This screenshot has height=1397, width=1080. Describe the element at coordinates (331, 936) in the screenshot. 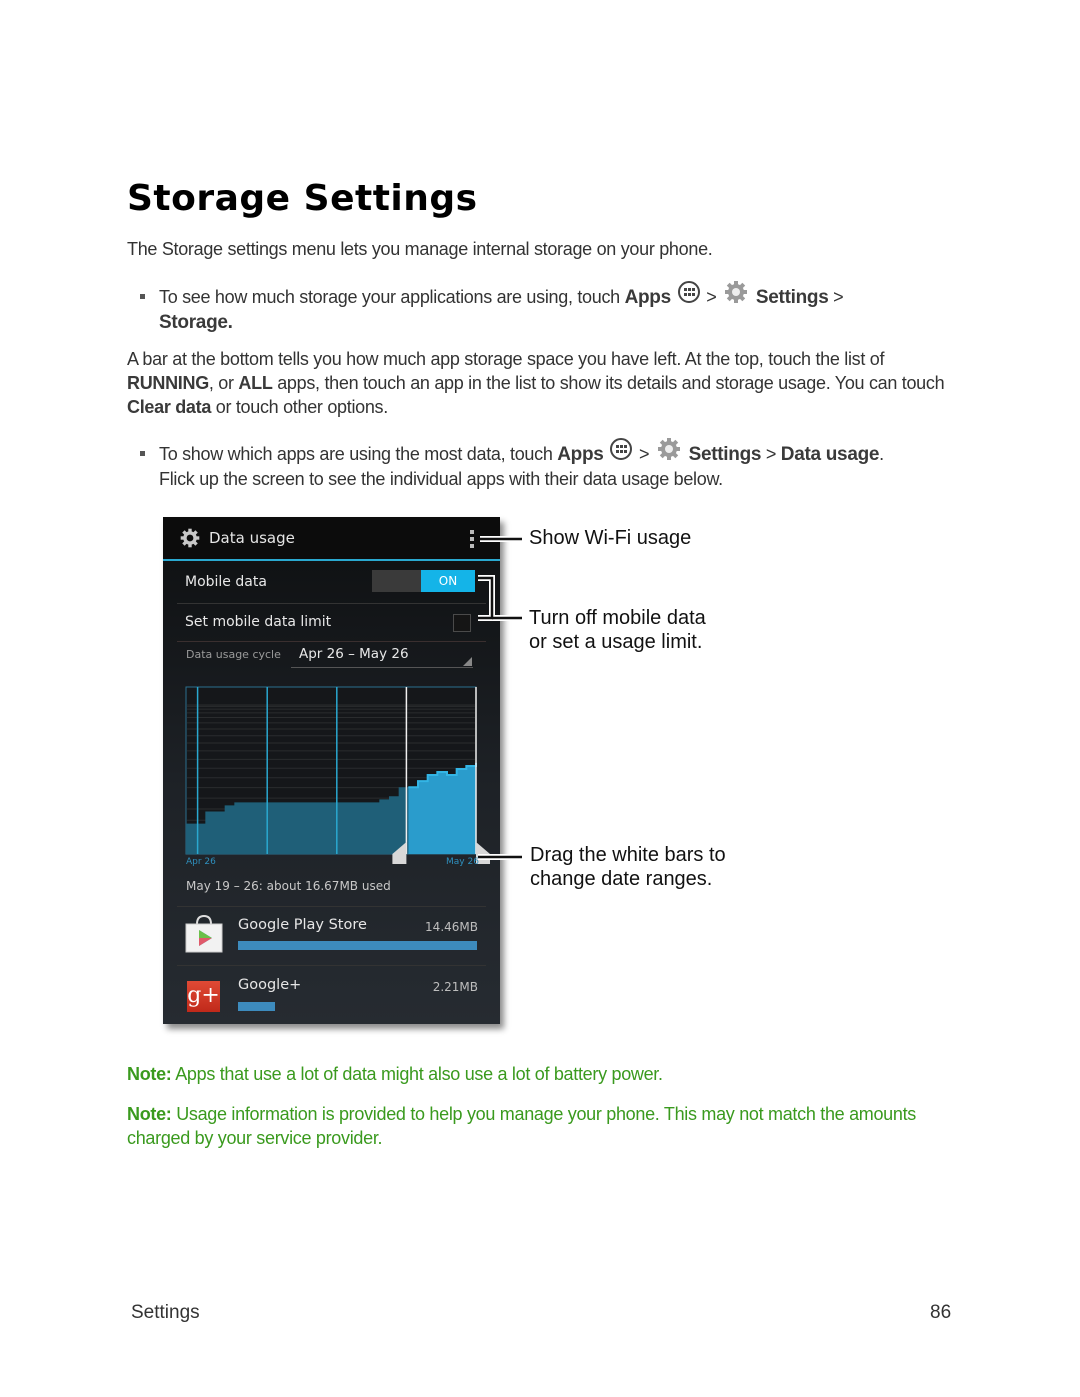

I see `app-row-google-play-store: Google Play Store 14.46MB` at that location.